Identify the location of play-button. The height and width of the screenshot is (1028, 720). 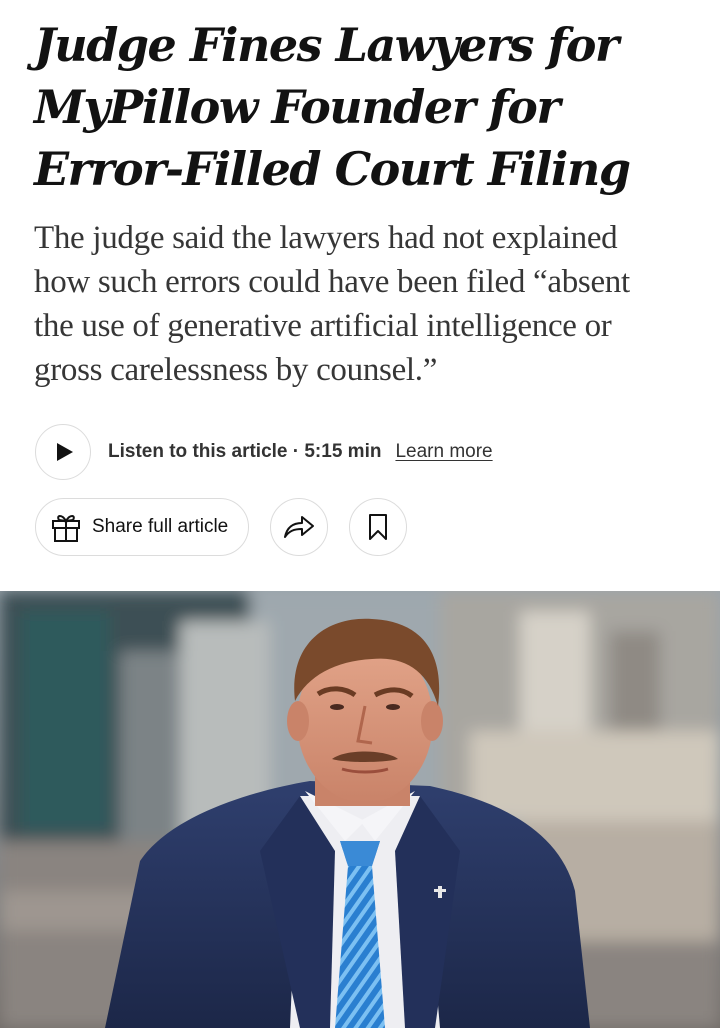
(63, 452).